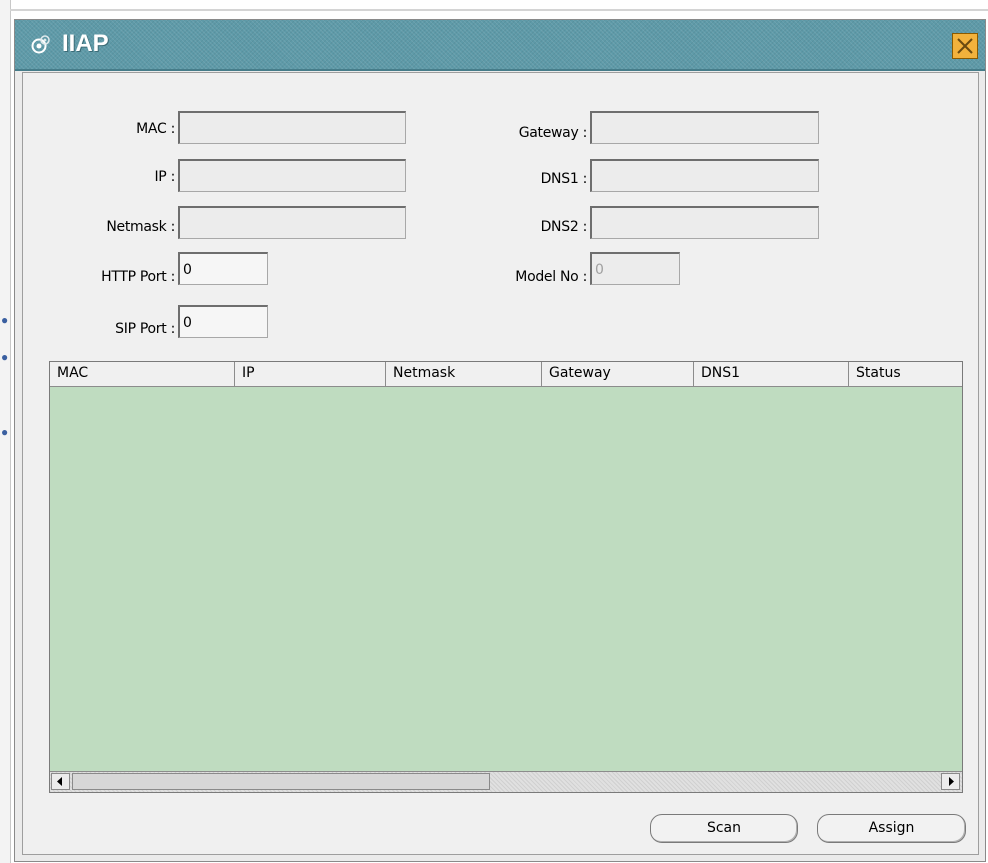 The width and height of the screenshot is (988, 863). What do you see at coordinates (155, 129) in the screenshot?
I see `mac-label: MAC :` at bounding box center [155, 129].